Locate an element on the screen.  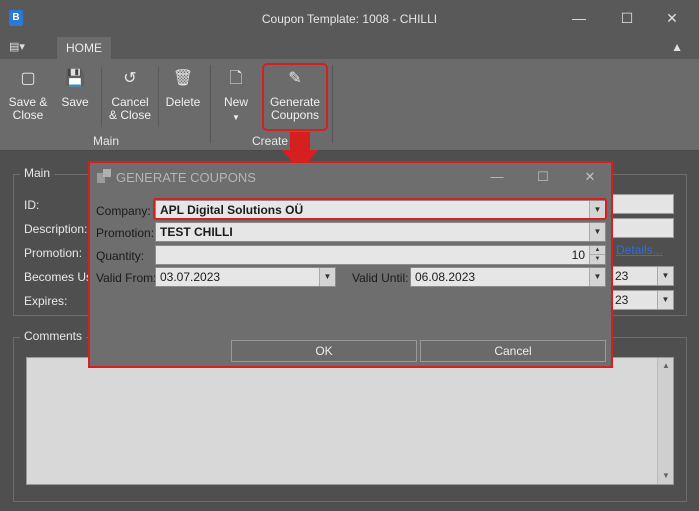
ribbon-tab-row: ▤▾ HOME ▲ is located at coordinates (349, 48).